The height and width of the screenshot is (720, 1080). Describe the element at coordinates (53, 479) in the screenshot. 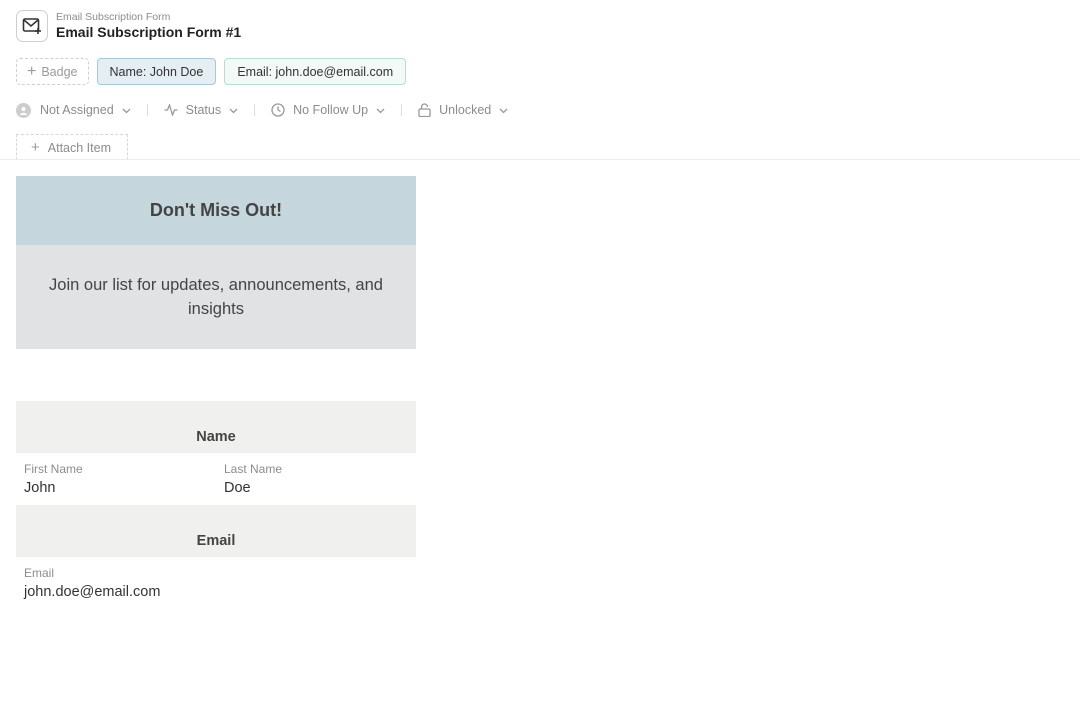

I see `first-name-field: First Name John` at that location.